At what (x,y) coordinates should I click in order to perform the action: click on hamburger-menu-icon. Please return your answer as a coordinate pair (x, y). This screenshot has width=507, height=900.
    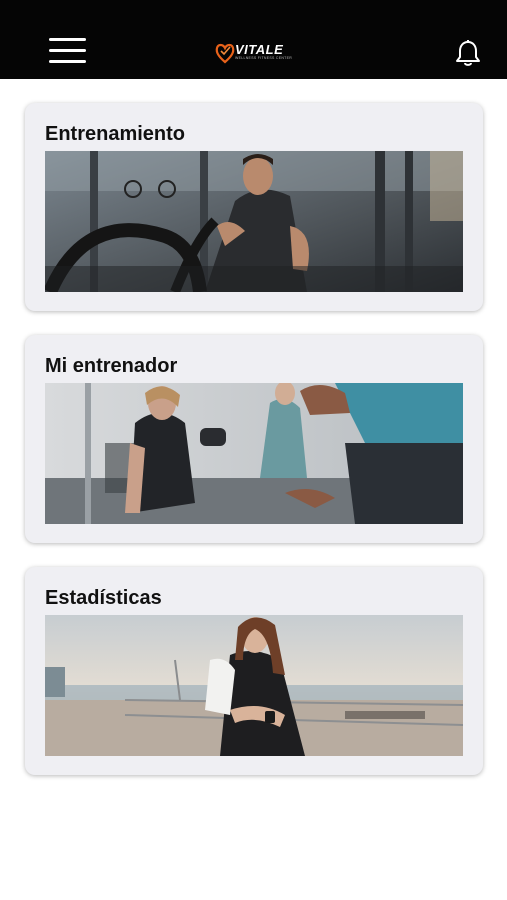
    Looking at the image, I should click on (68, 53).